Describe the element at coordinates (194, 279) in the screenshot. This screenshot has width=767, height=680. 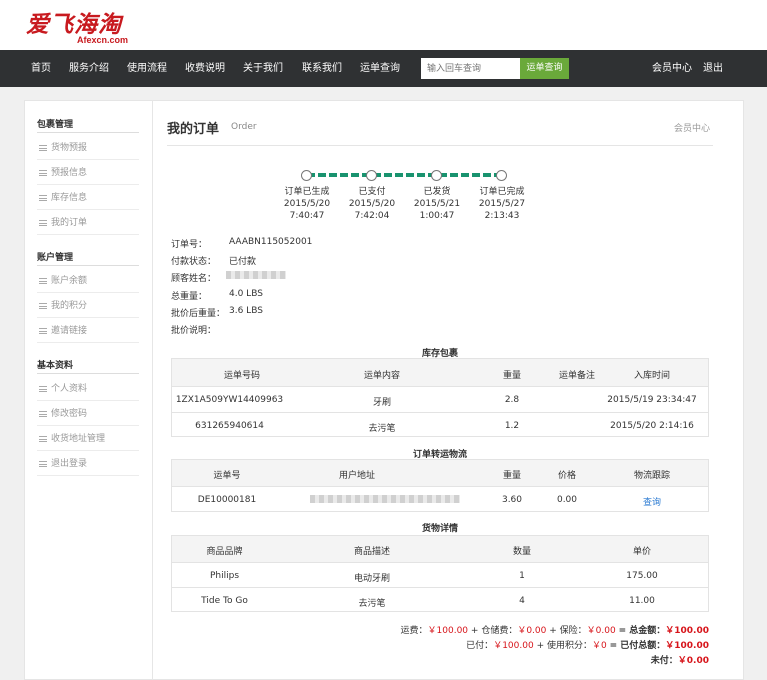
I see `customer-label: 顾客姓名：` at that location.